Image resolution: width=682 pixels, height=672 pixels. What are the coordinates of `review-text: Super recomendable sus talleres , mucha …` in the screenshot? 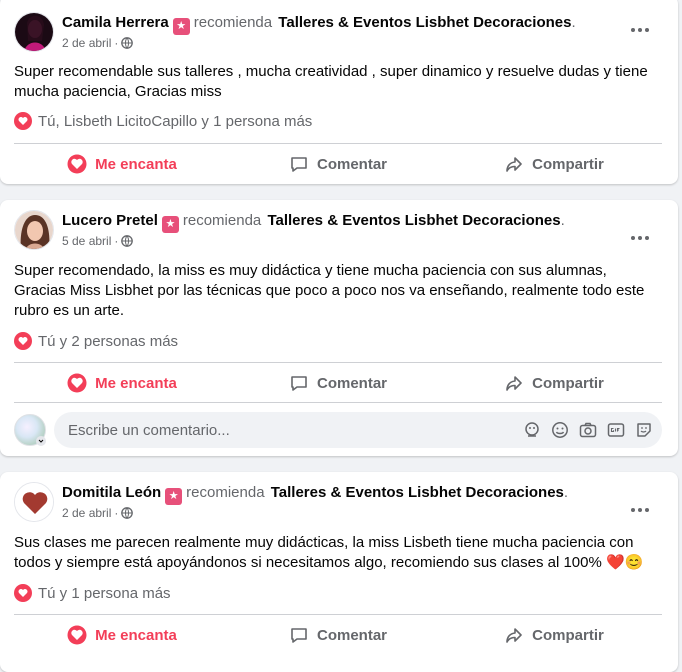 It's located at (331, 81).